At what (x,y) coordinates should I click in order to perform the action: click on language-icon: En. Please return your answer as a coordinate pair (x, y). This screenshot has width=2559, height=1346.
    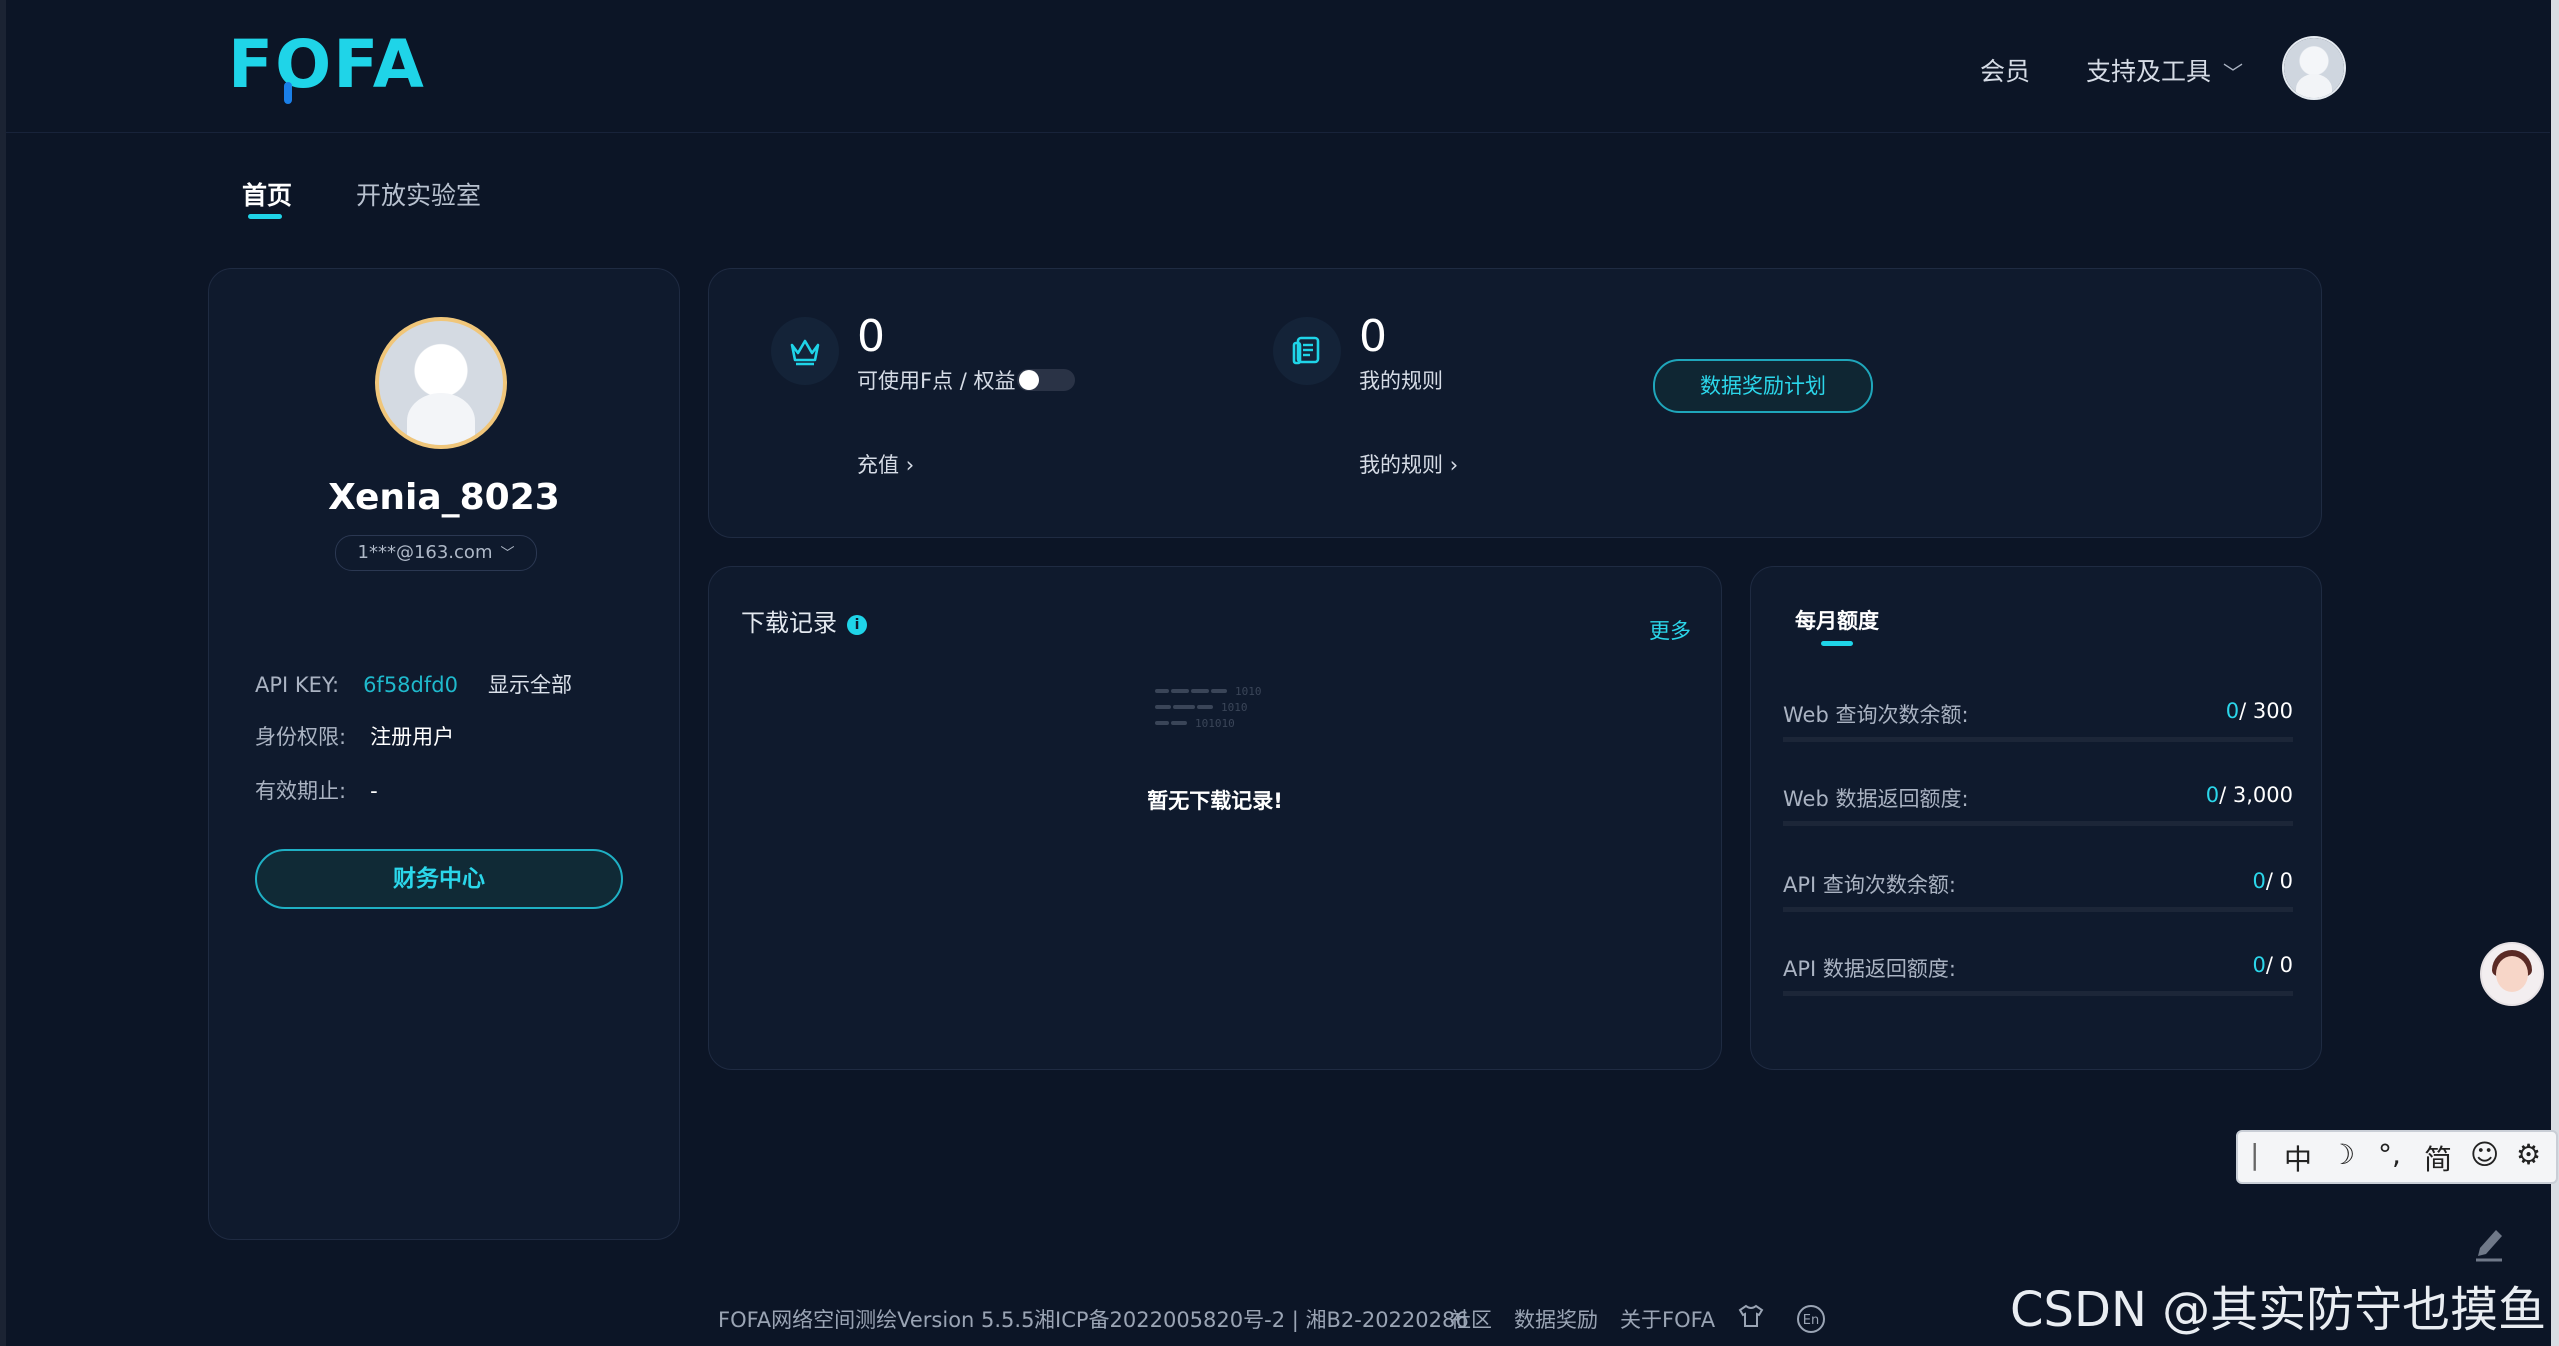
    Looking at the image, I should click on (1811, 1321).